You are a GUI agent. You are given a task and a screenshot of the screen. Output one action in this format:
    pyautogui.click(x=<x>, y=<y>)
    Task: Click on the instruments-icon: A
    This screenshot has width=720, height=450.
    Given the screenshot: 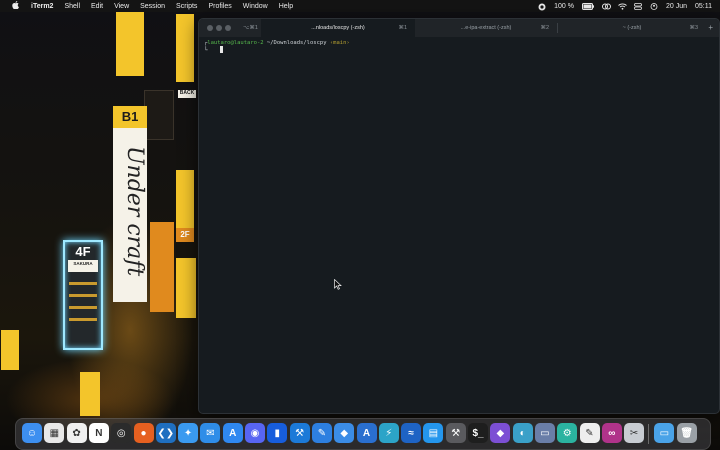 What is the action you would take?
    pyautogui.click(x=366, y=433)
    